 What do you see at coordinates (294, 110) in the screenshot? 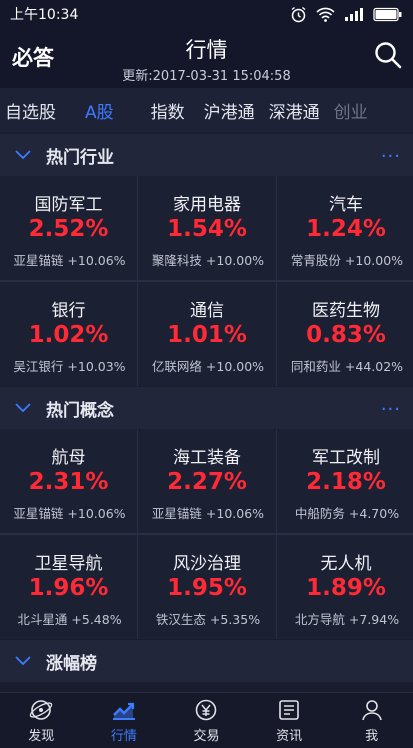
I see `tab-shenzhen-hk: 深港通` at bounding box center [294, 110].